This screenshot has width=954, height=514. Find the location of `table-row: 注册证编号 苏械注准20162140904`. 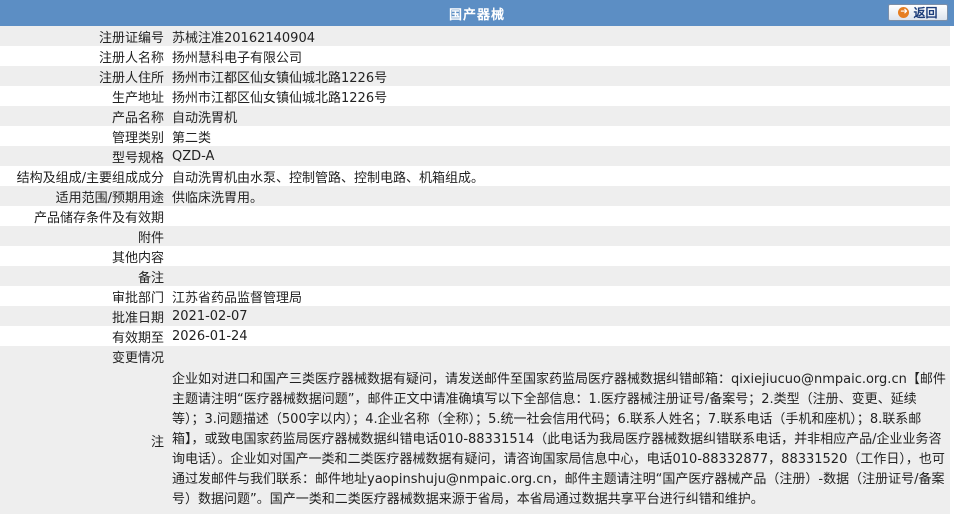

table-row: 注册证编号 苏械注准20162140904 is located at coordinates (475, 36).